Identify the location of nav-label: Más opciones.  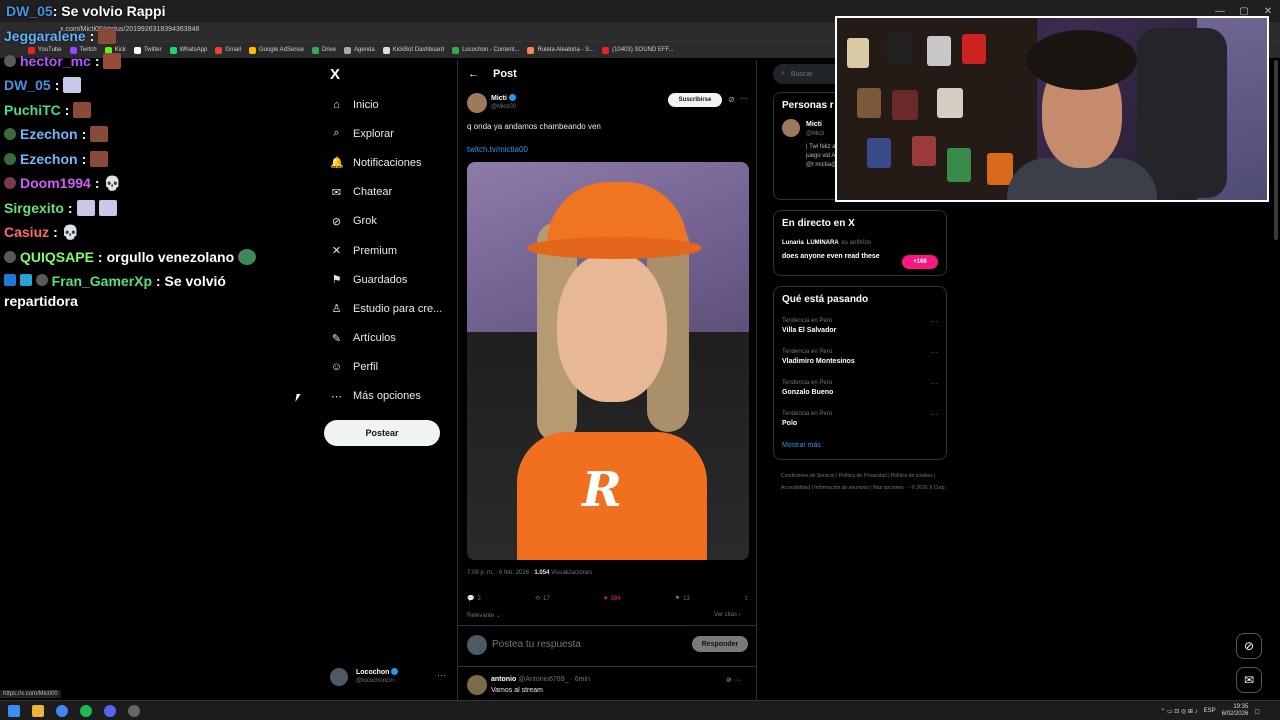
(387, 396).